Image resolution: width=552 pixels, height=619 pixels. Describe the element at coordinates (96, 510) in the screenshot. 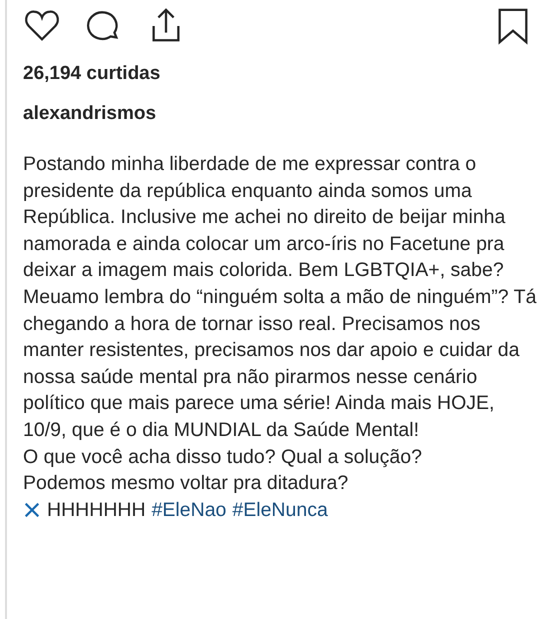

I see `caption-text: HHHHHHH` at that location.